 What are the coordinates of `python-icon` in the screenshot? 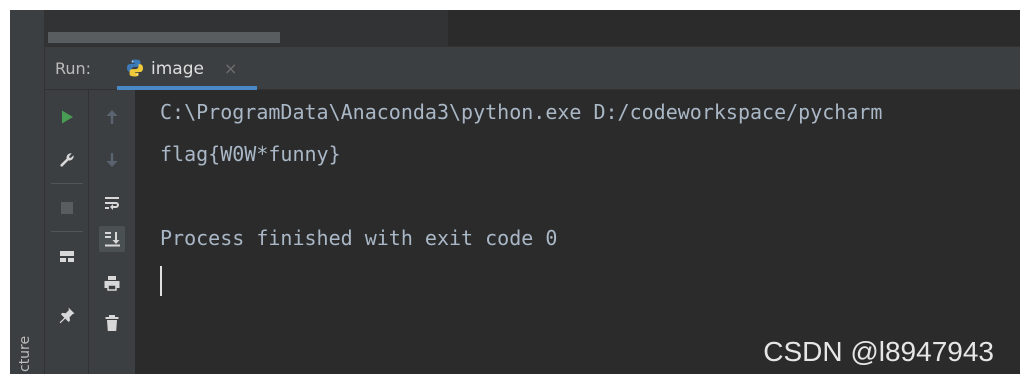 It's located at (135, 68).